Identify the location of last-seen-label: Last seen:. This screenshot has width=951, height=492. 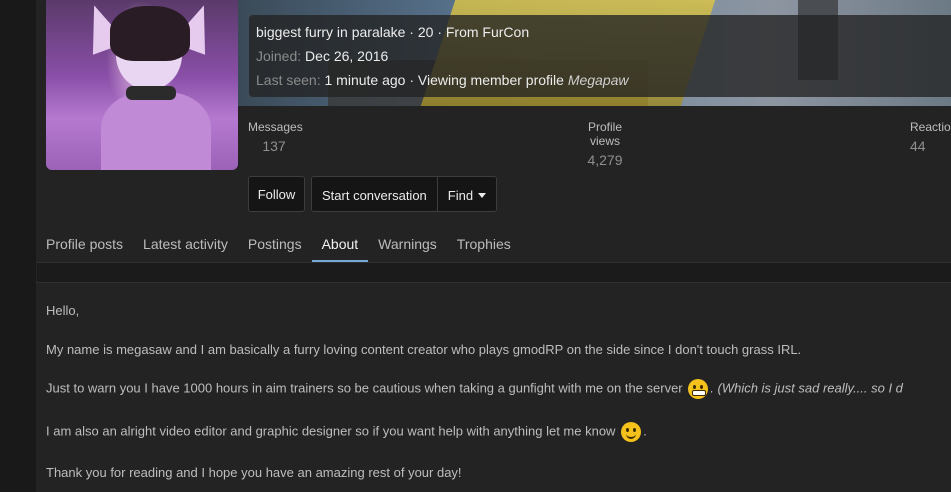
(288, 80).